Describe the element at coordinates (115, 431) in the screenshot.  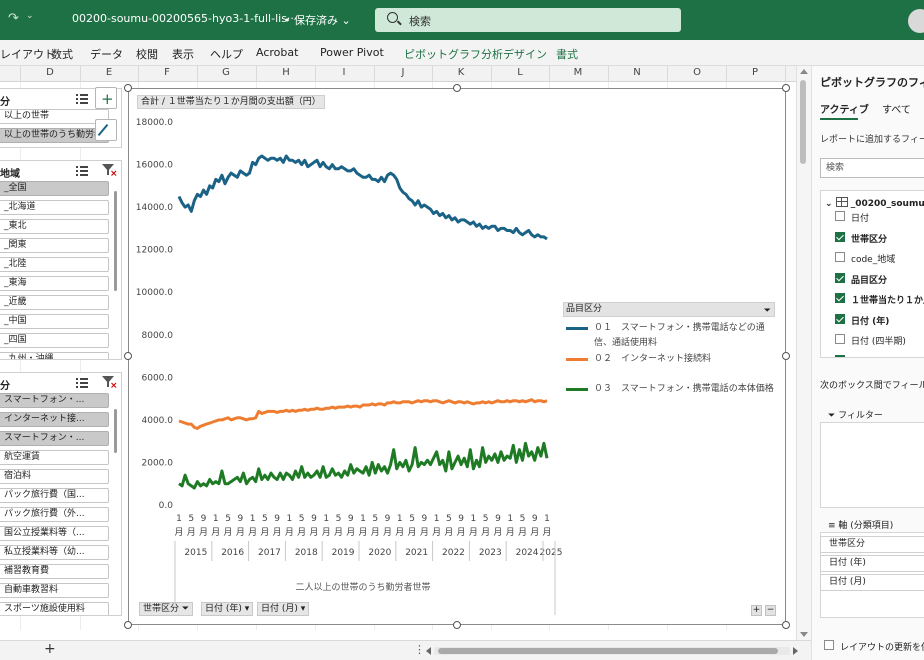
I see `slicer-scrollbar` at that location.